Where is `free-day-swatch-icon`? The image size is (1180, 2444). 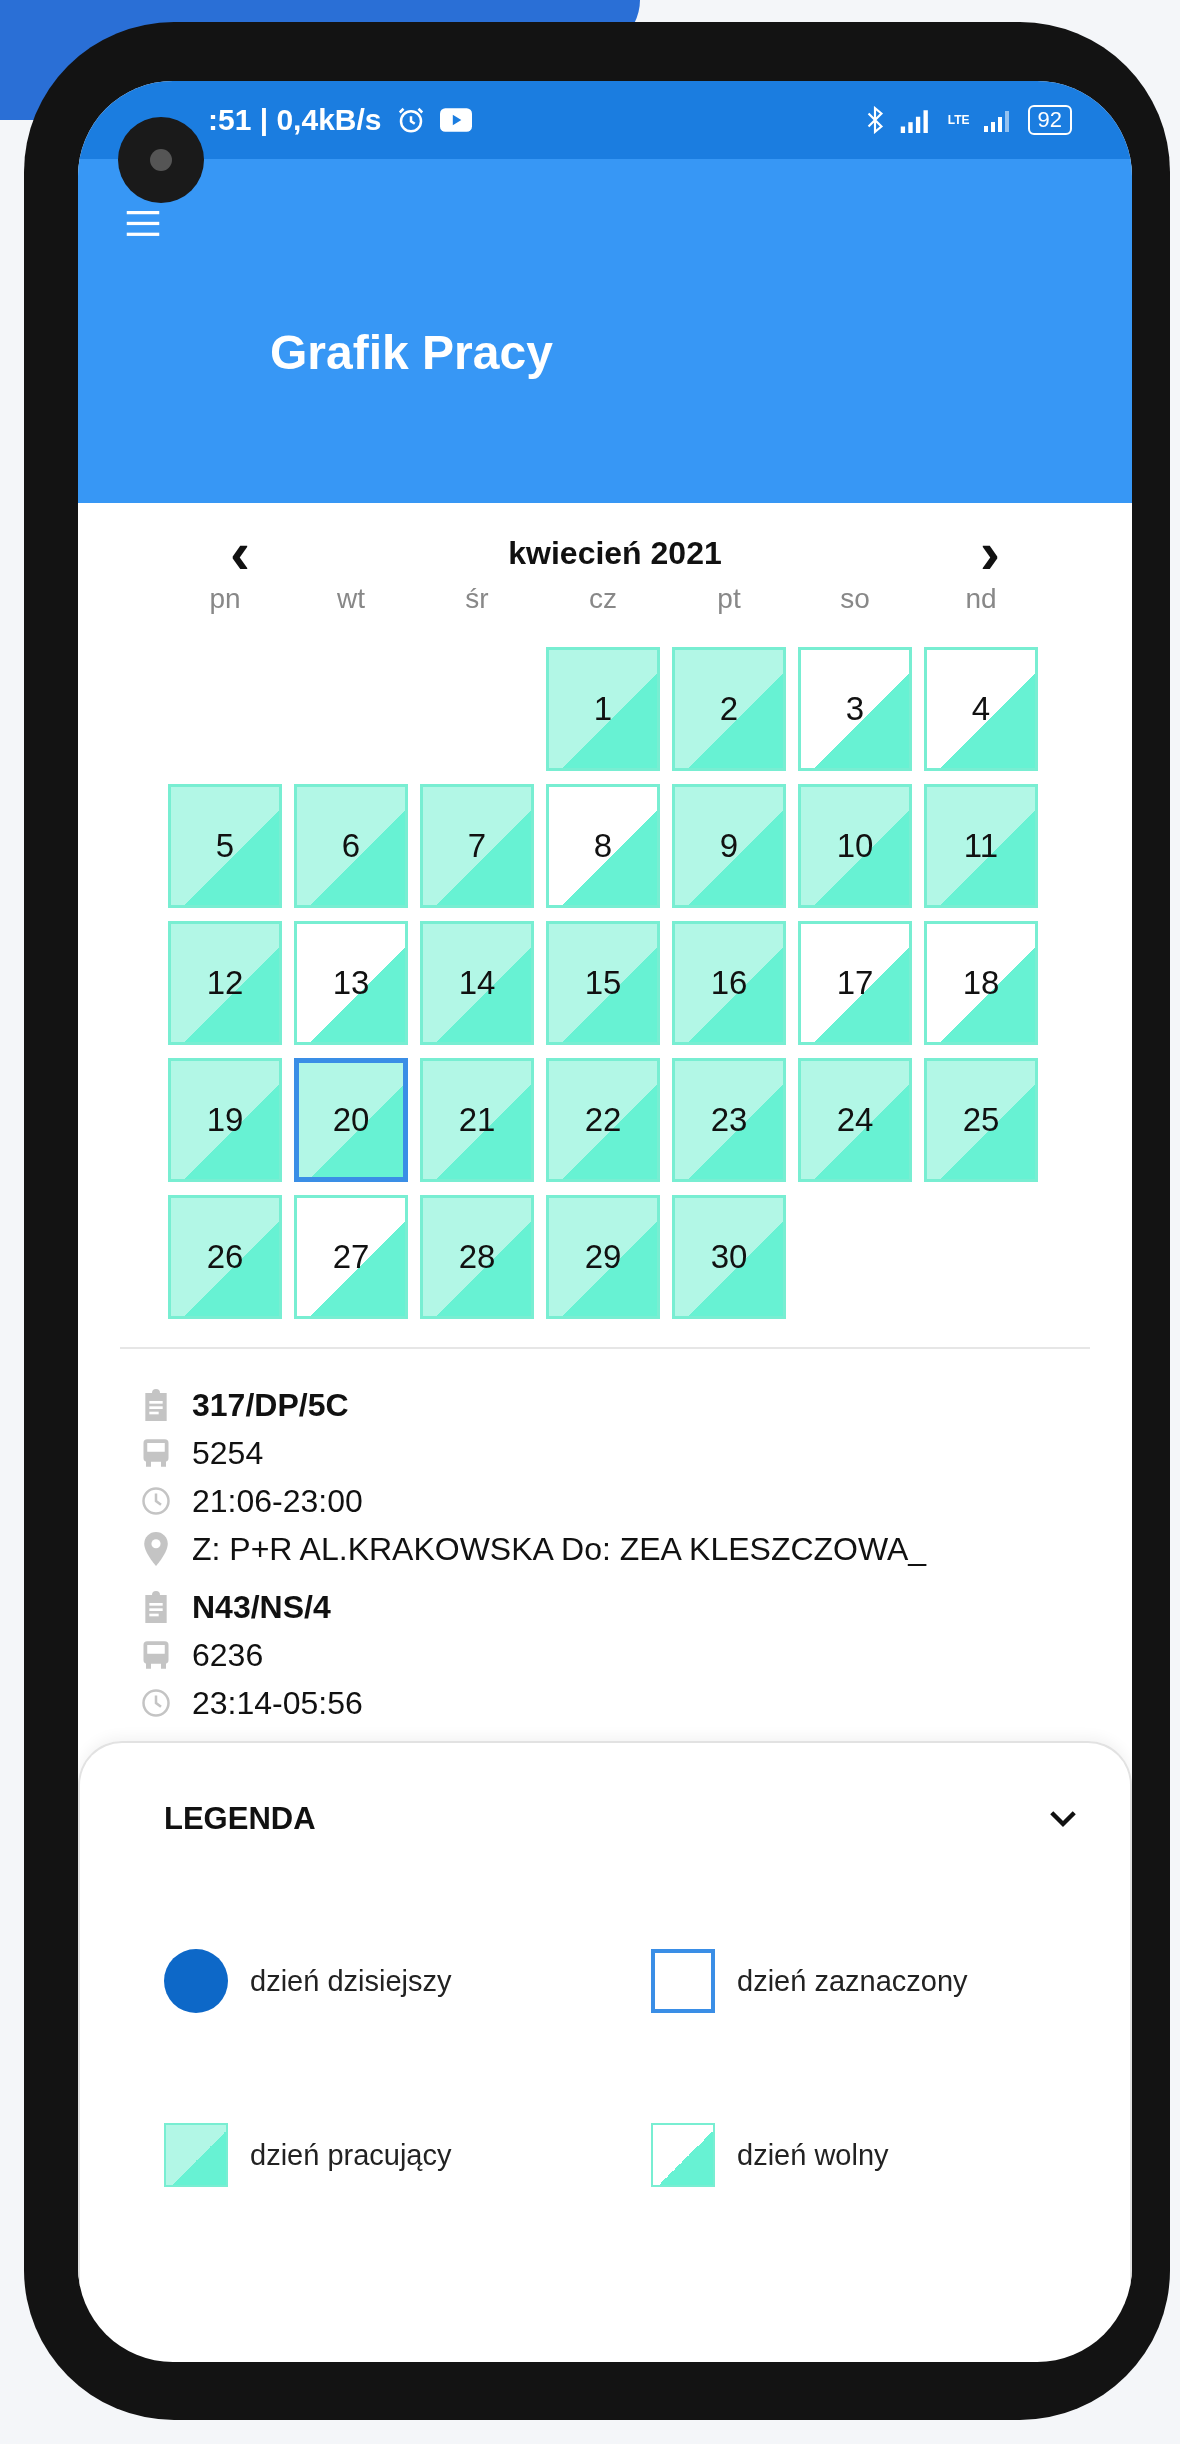 free-day-swatch-icon is located at coordinates (683, 2155).